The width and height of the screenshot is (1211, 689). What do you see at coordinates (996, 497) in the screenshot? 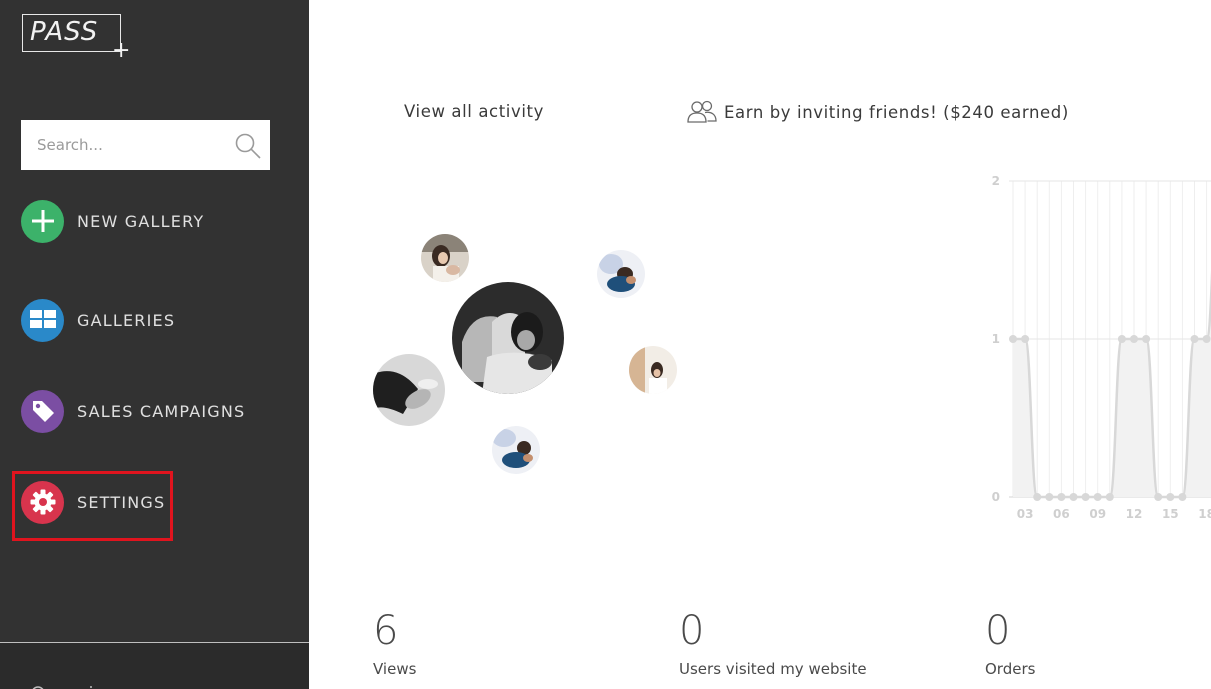
I see `chart-y-tick-label: 0` at bounding box center [996, 497].